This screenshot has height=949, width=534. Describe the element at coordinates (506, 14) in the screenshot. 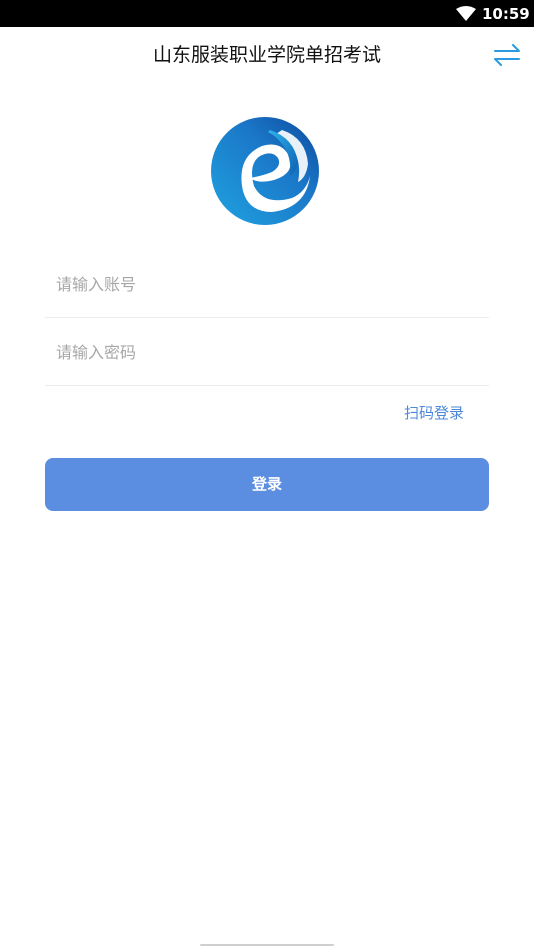

I see `status-time: 10:59` at that location.